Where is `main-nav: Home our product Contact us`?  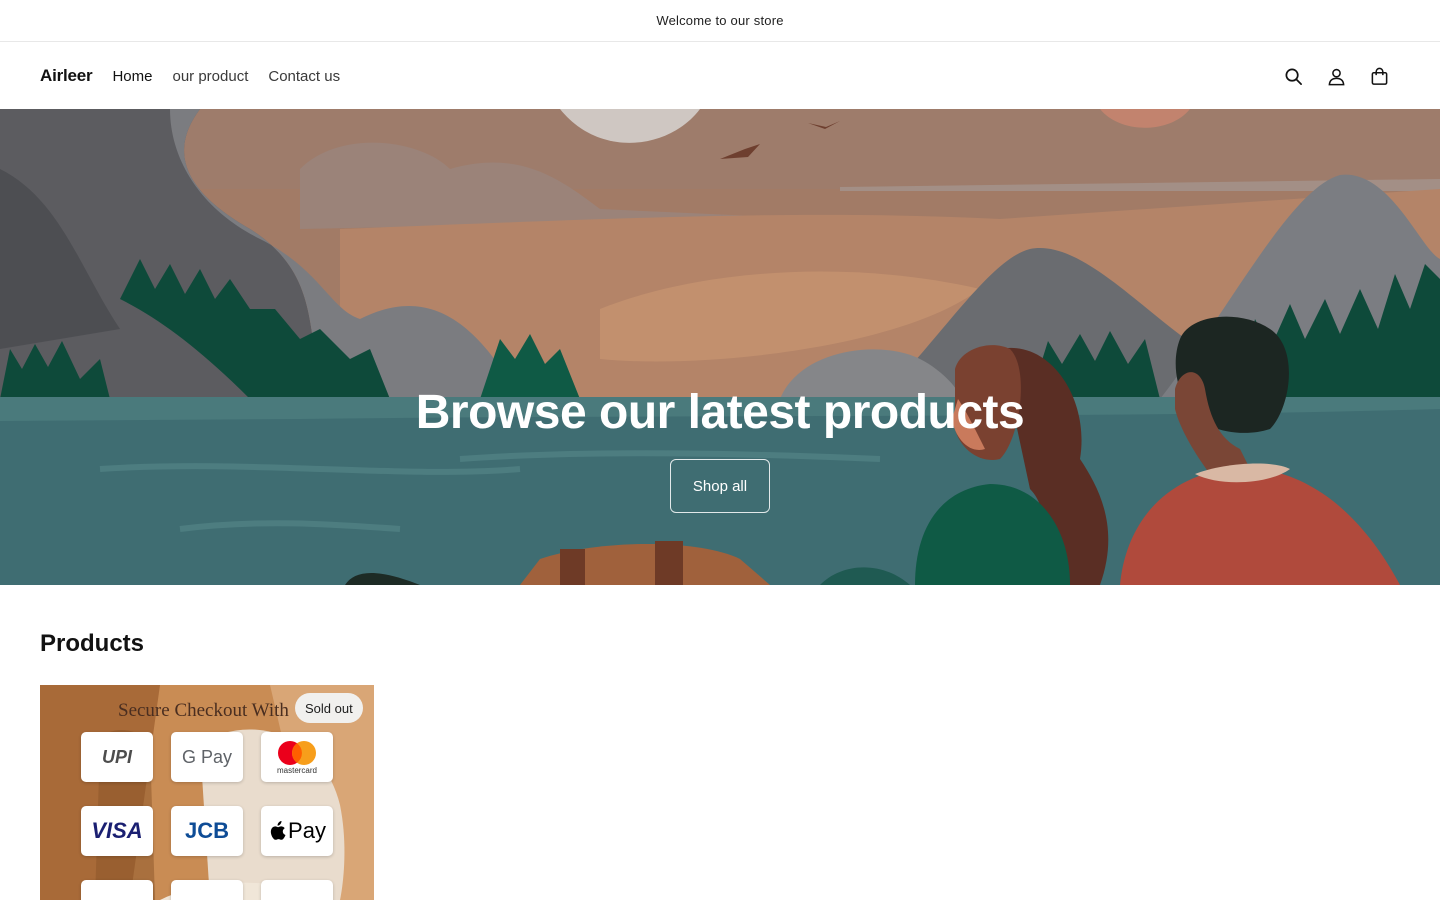
main-nav: Home our product Contact us is located at coordinates (236, 76).